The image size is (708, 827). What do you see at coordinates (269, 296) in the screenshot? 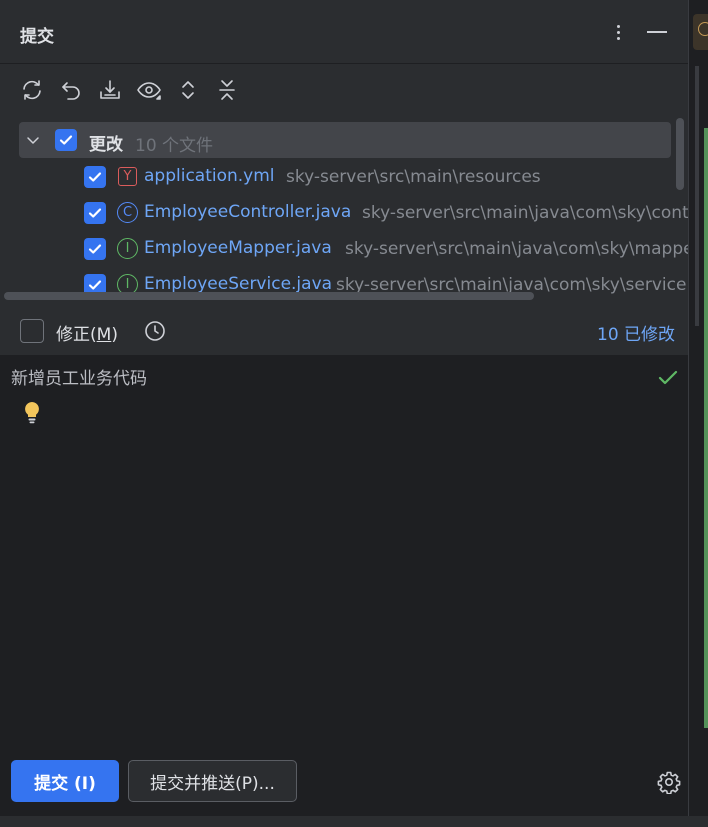
I see `tree-horizontal-scrollbar` at bounding box center [269, 296].